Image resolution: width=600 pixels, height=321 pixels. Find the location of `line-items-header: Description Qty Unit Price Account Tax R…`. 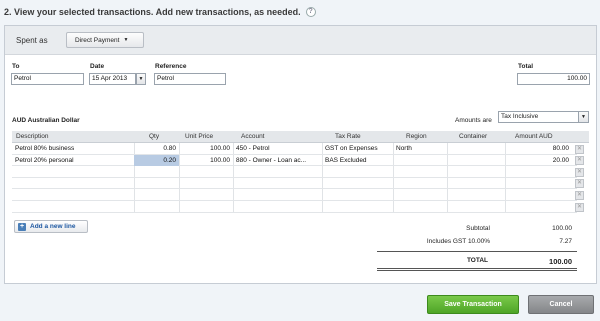

line-items-header: Description Qty Unit Price Account Tax R… is located at coordinates (300, 137).